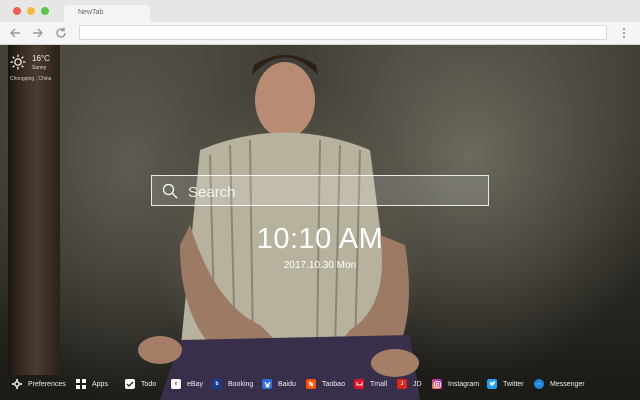  What do you see at coordinates (464, 384) in the screenshot?
I see `instagram-label: Instagram` at bounding box center [464, 384].